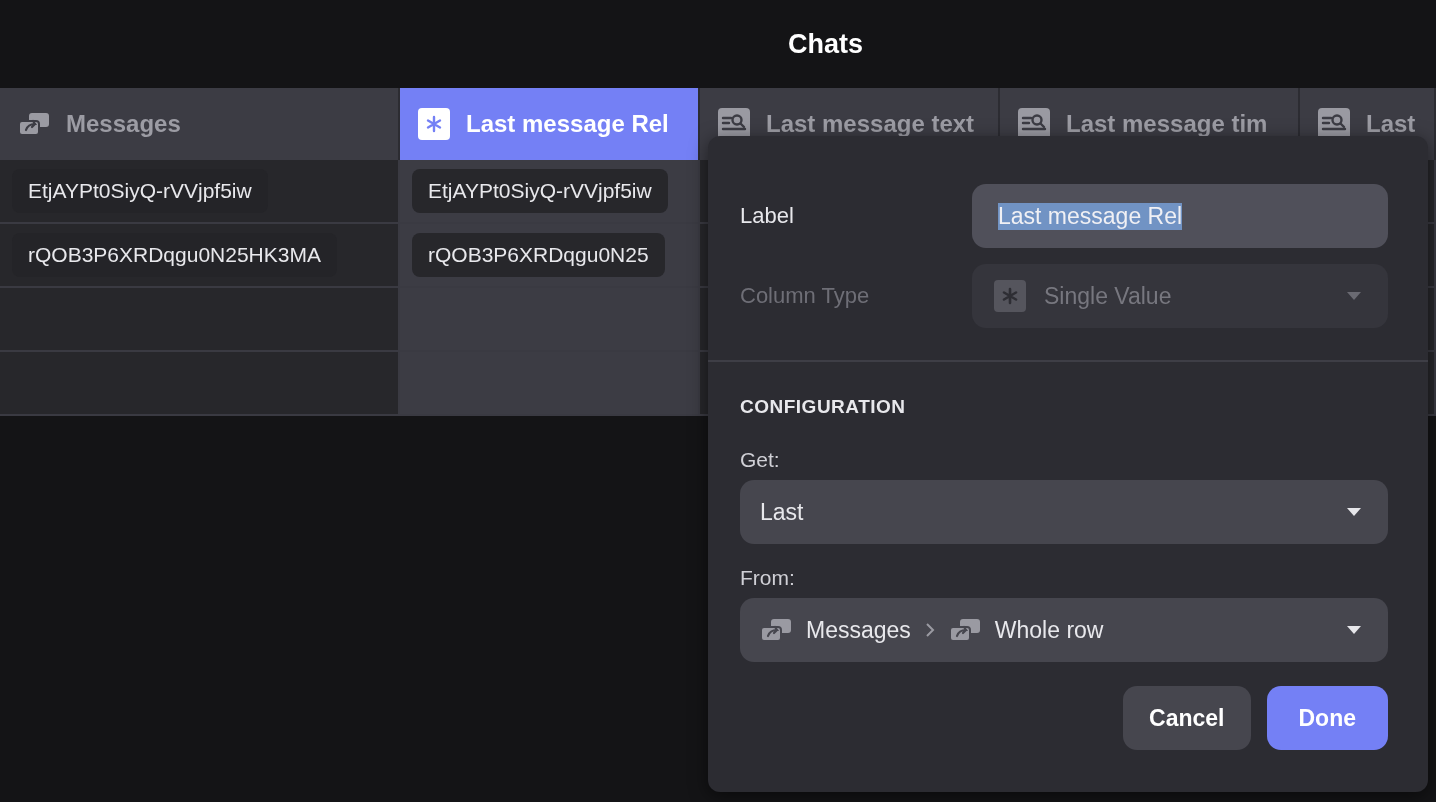 Image resolution: width=1436 pixels, height=802 pixels. Describe the element at coordinates (760, 460) in the screenshot. I see `field-label: Get:` at that location.